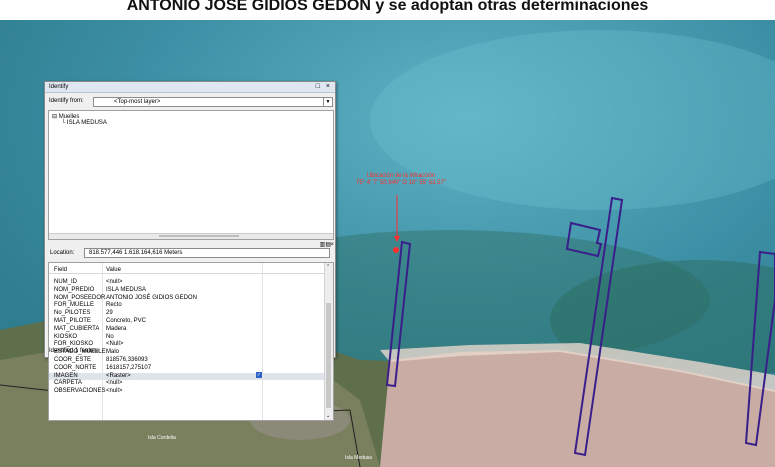  I want to click on field-value: <Null>, so click(115, 344).